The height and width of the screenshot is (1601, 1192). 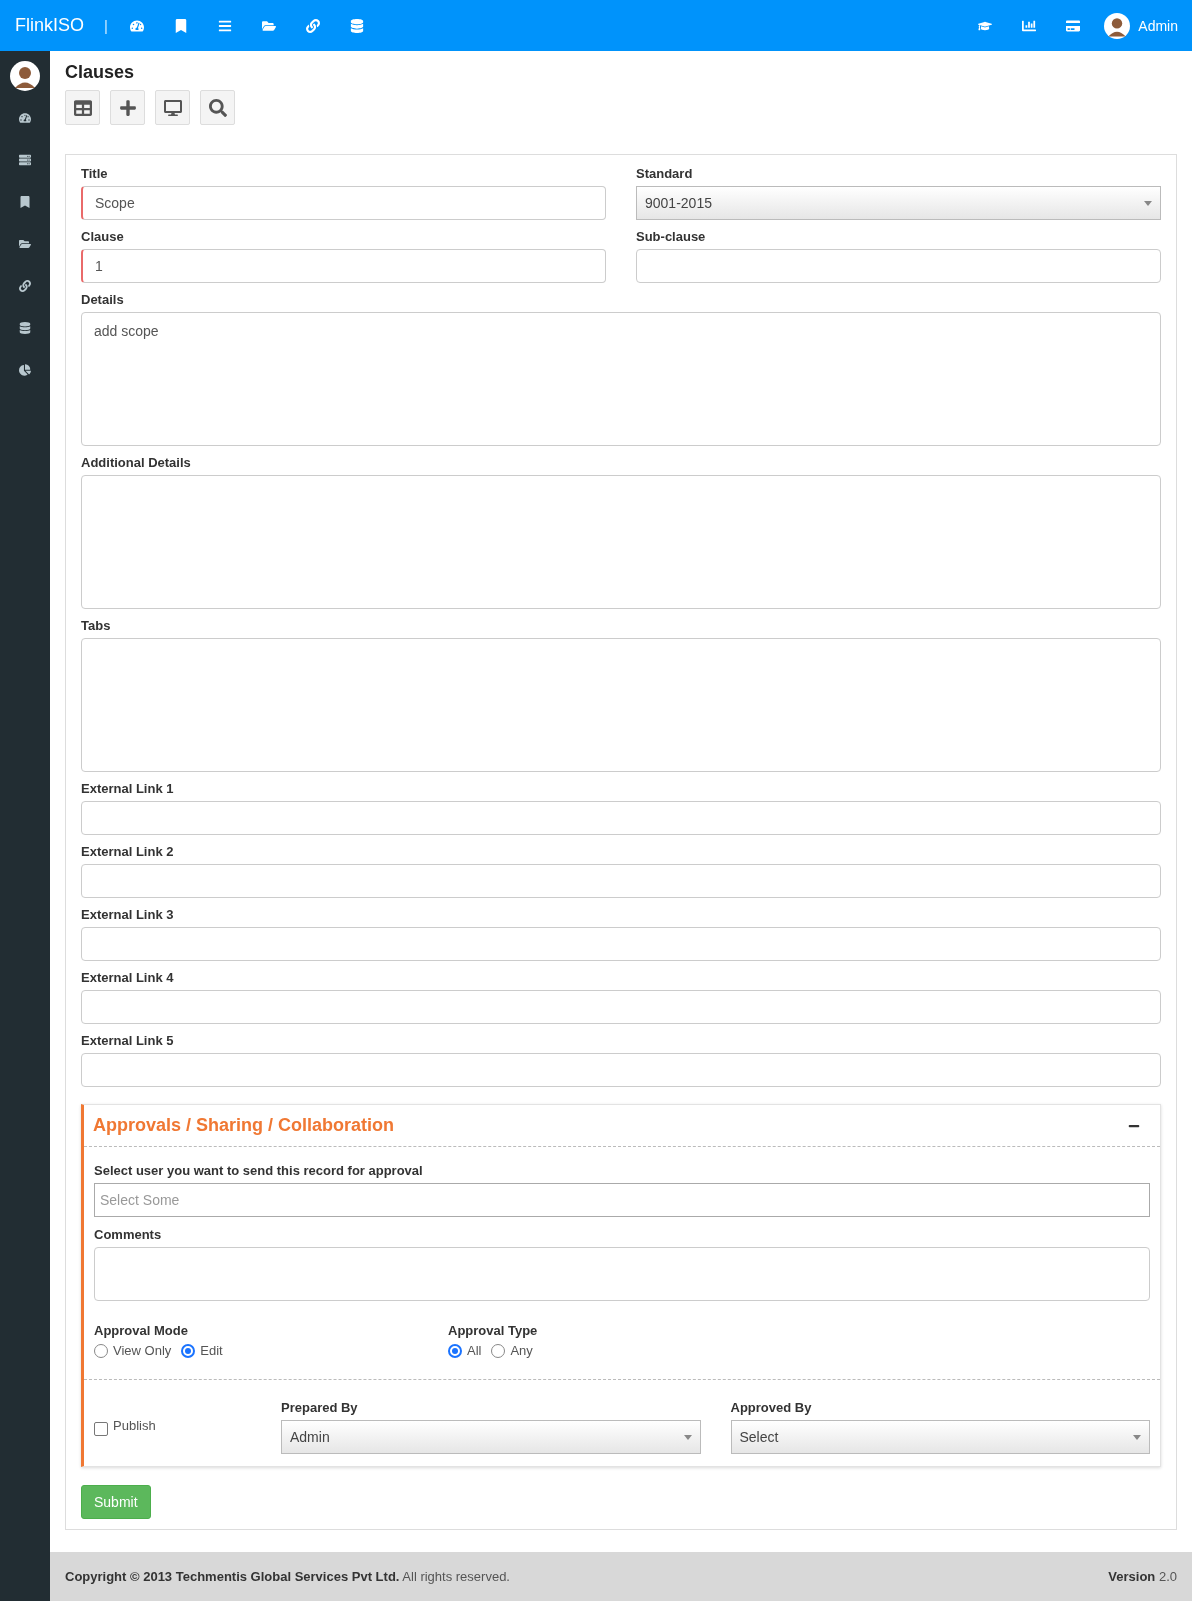 I want to click on field-label: Approval Type, so click(x=493, y=1331).